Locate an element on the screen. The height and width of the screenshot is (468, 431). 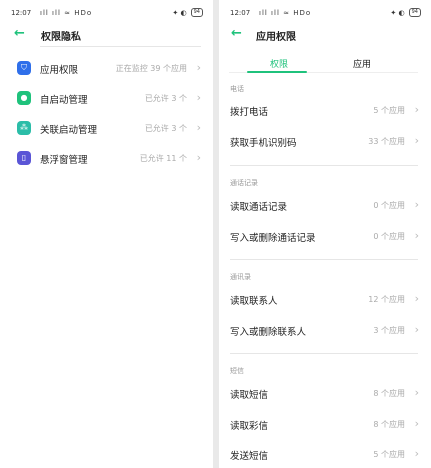
page-title: 应用权限 is located at coordinates (276, 37).